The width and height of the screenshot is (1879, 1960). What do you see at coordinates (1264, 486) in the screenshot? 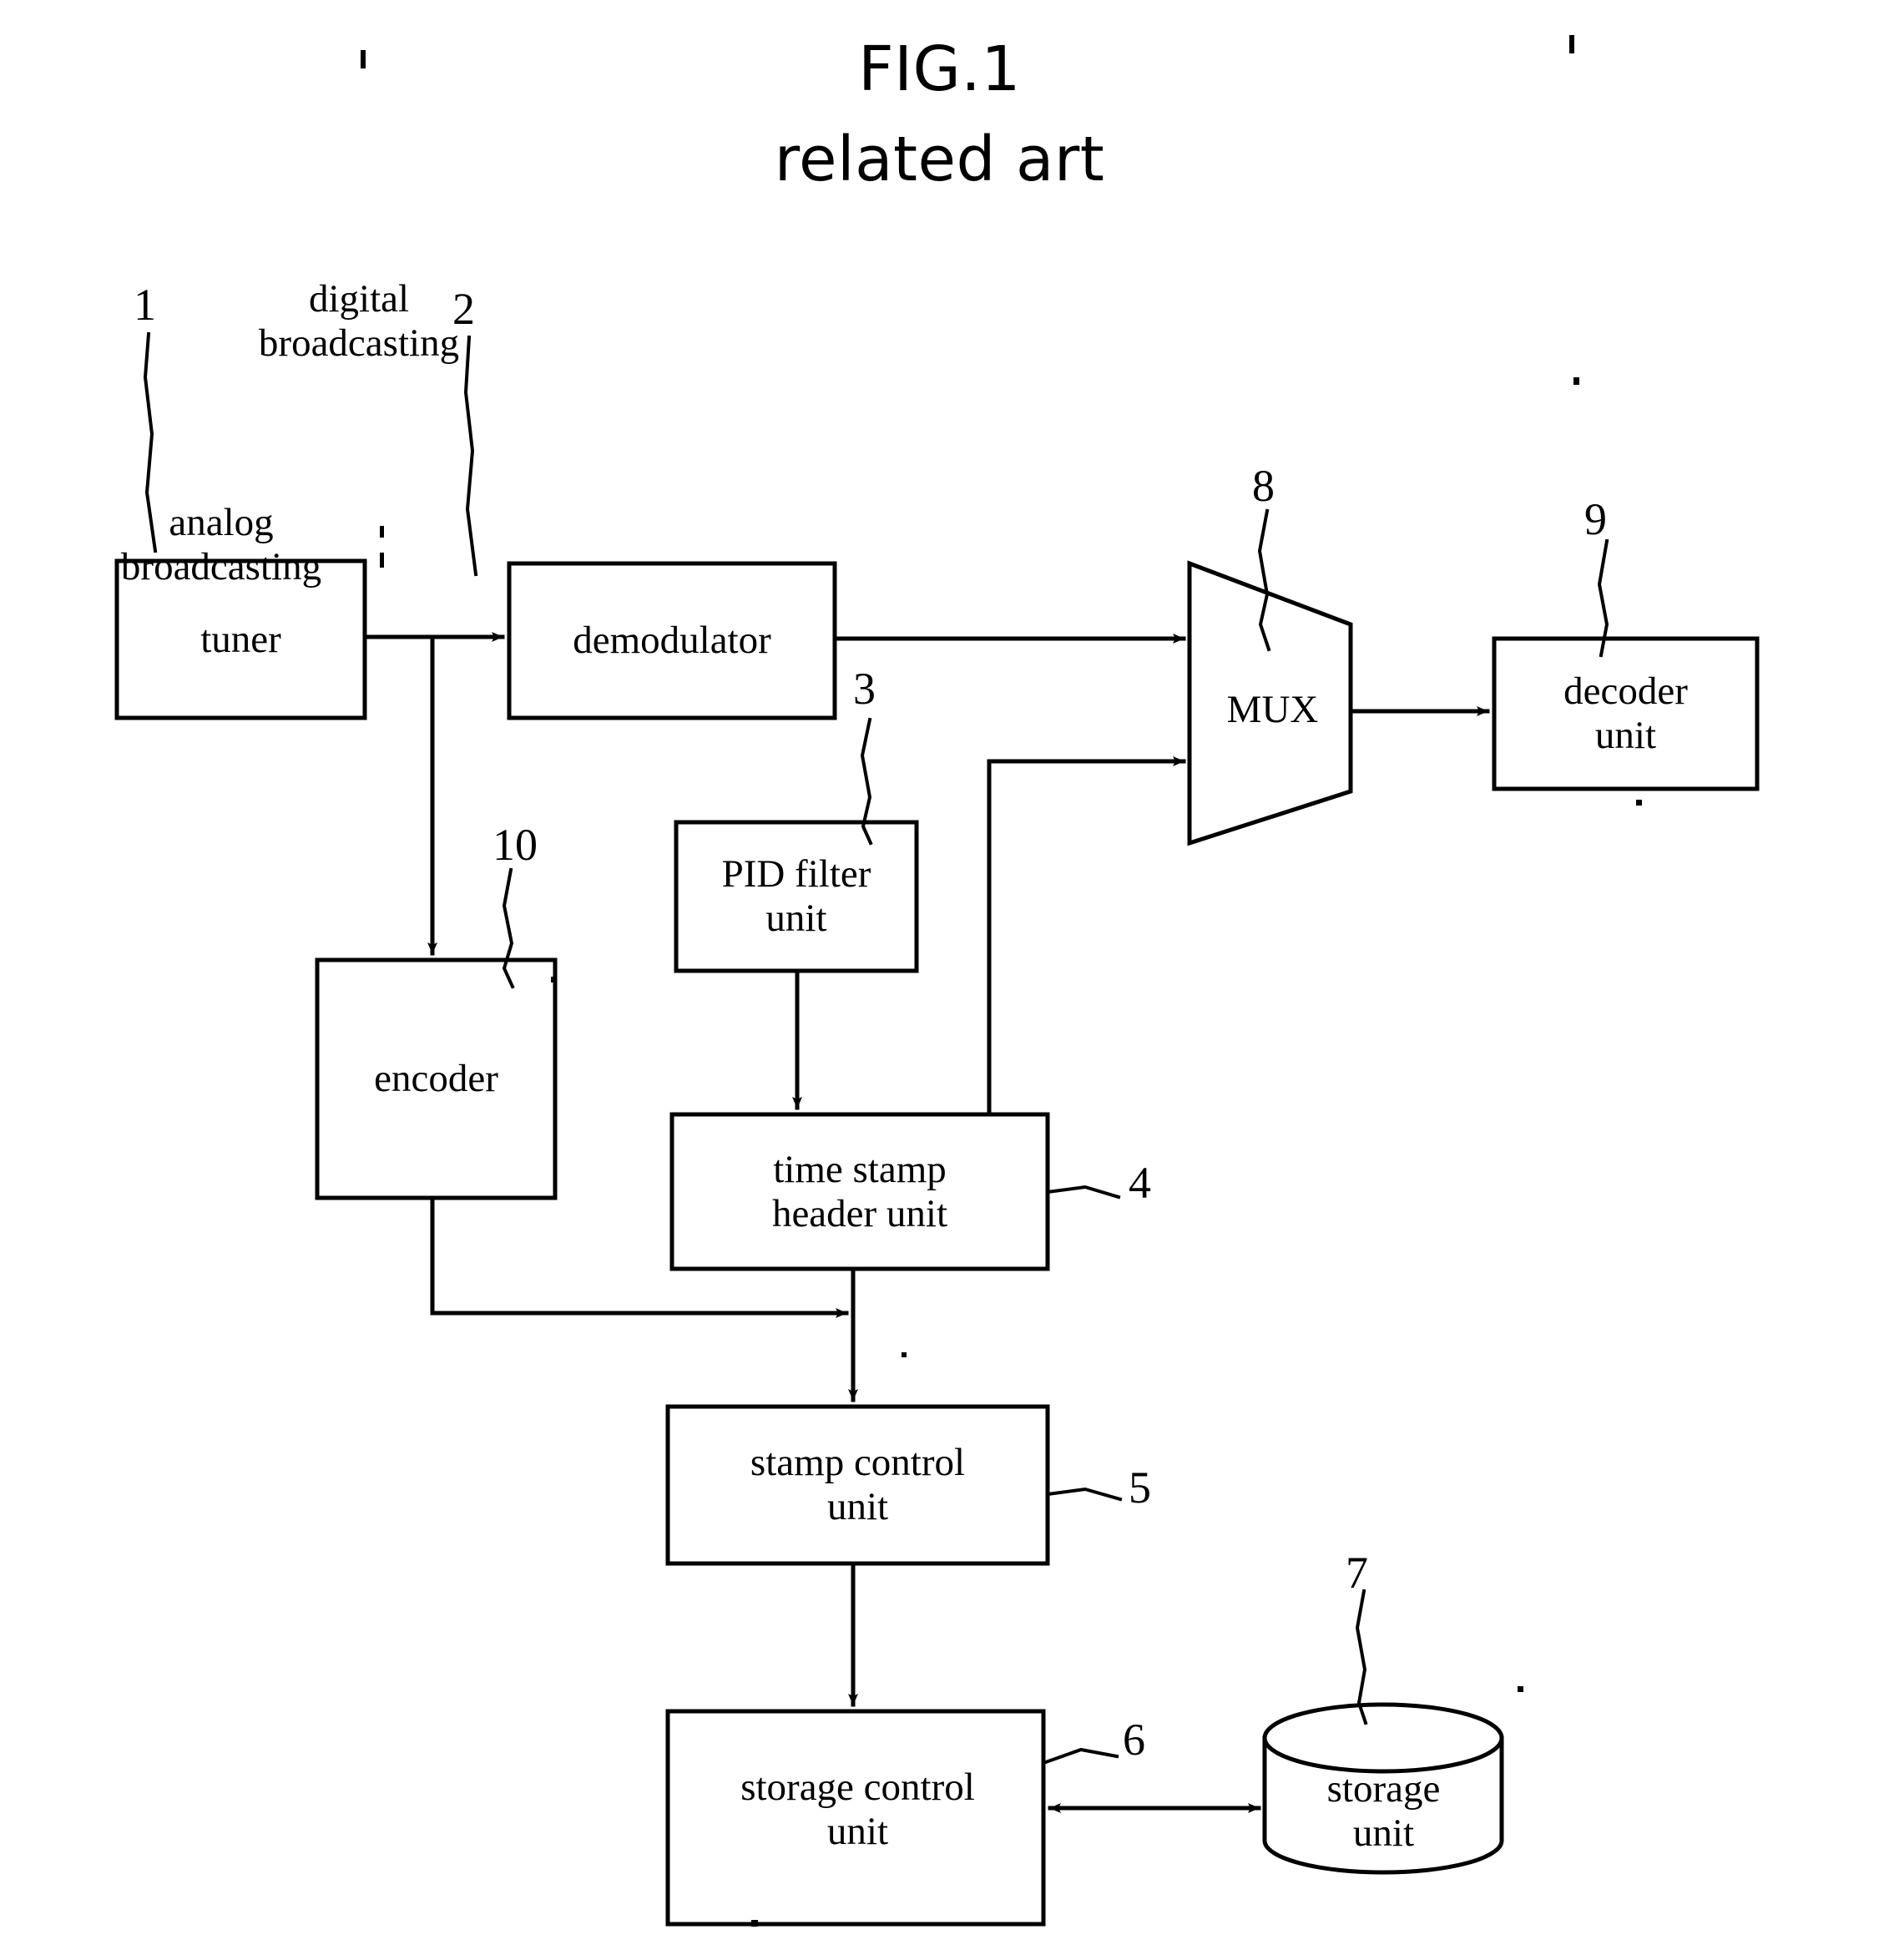
I see `ref-number-8: 8` at bounding box center [1264, 486].